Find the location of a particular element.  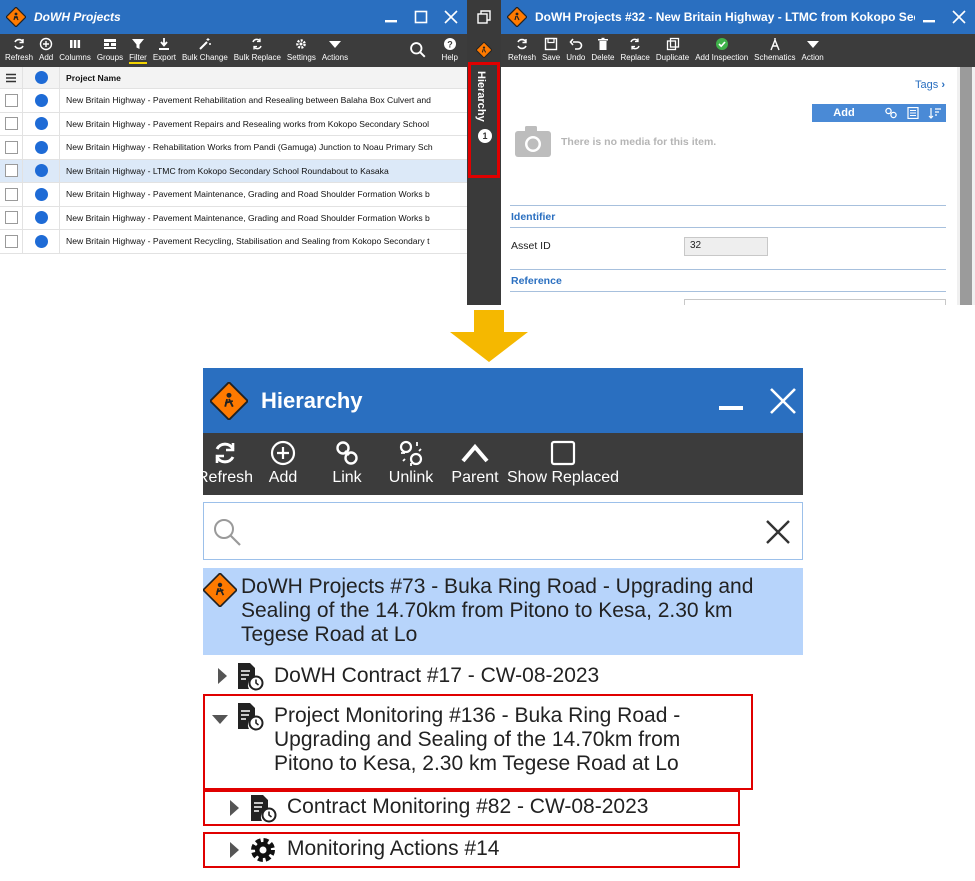

tags-link: Tags › is located at coordinates (930, 85).